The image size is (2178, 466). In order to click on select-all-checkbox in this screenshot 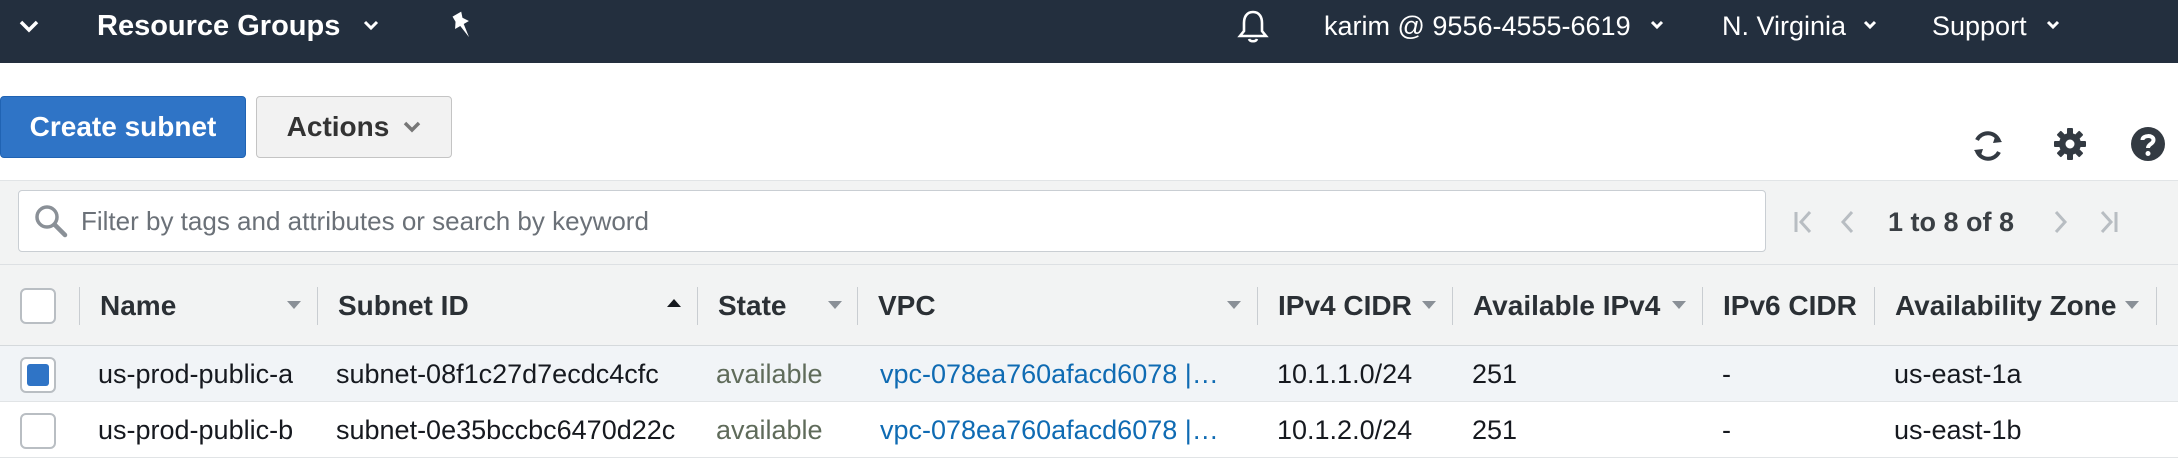, I will do `click(38, 306)`.